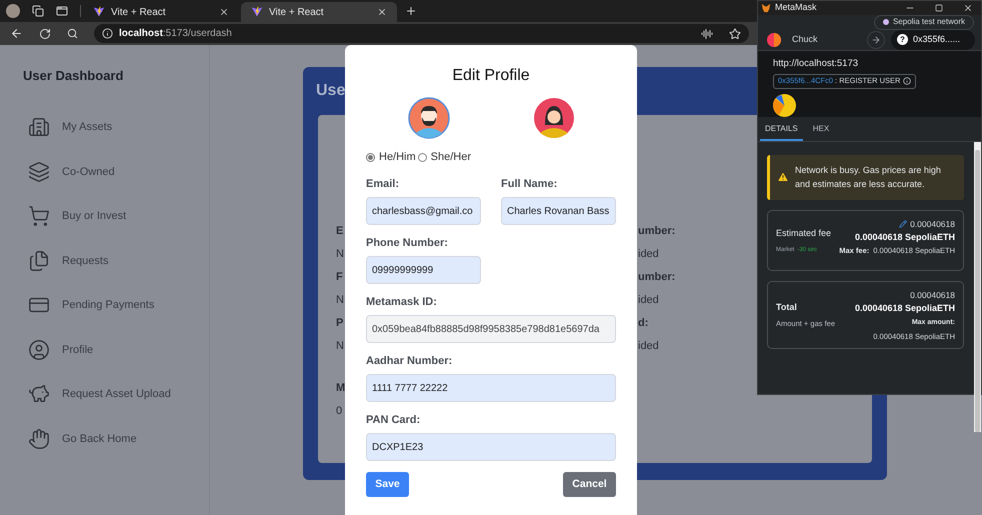 The height and width of the screenshot is (515, 982). Describe the element at coordinates (72, 33) in the screenshot. I see `search-icon` at that location.